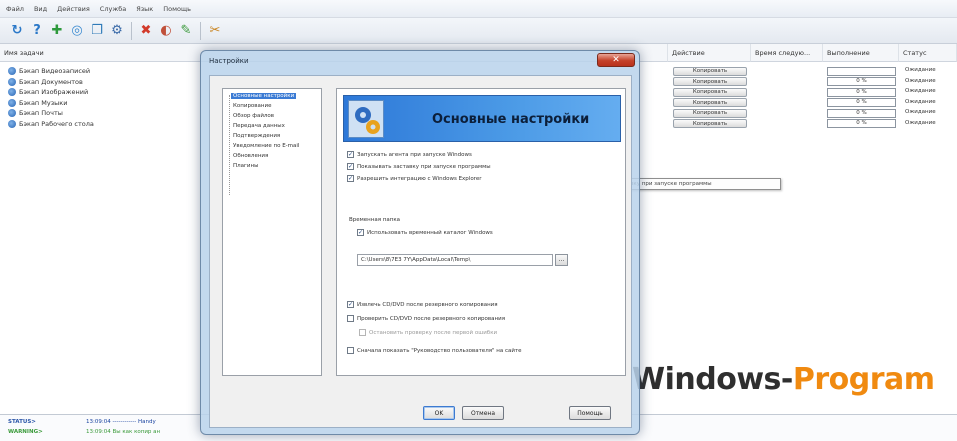 The height and width of the screenshot is (441, 957). I want to click on checkbox-stop-on-error: Остановить проверку после первой ошибки, so click(428, 332).